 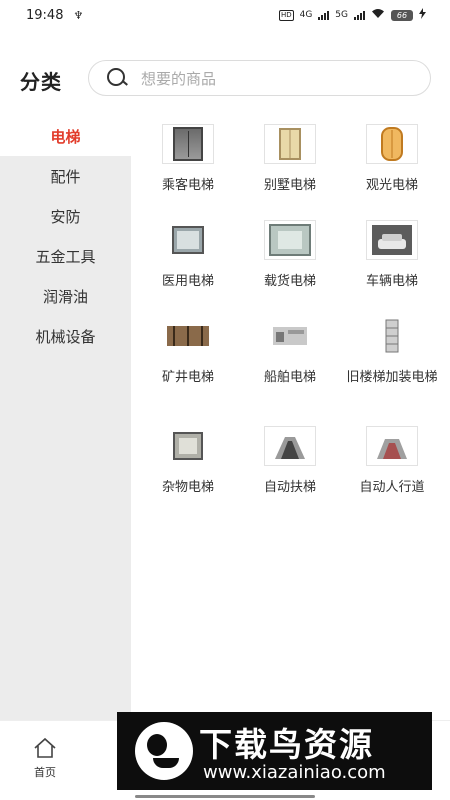 I want to click on grid-item-freight-elevator: 载货电梯, so click(x=290, y=255).